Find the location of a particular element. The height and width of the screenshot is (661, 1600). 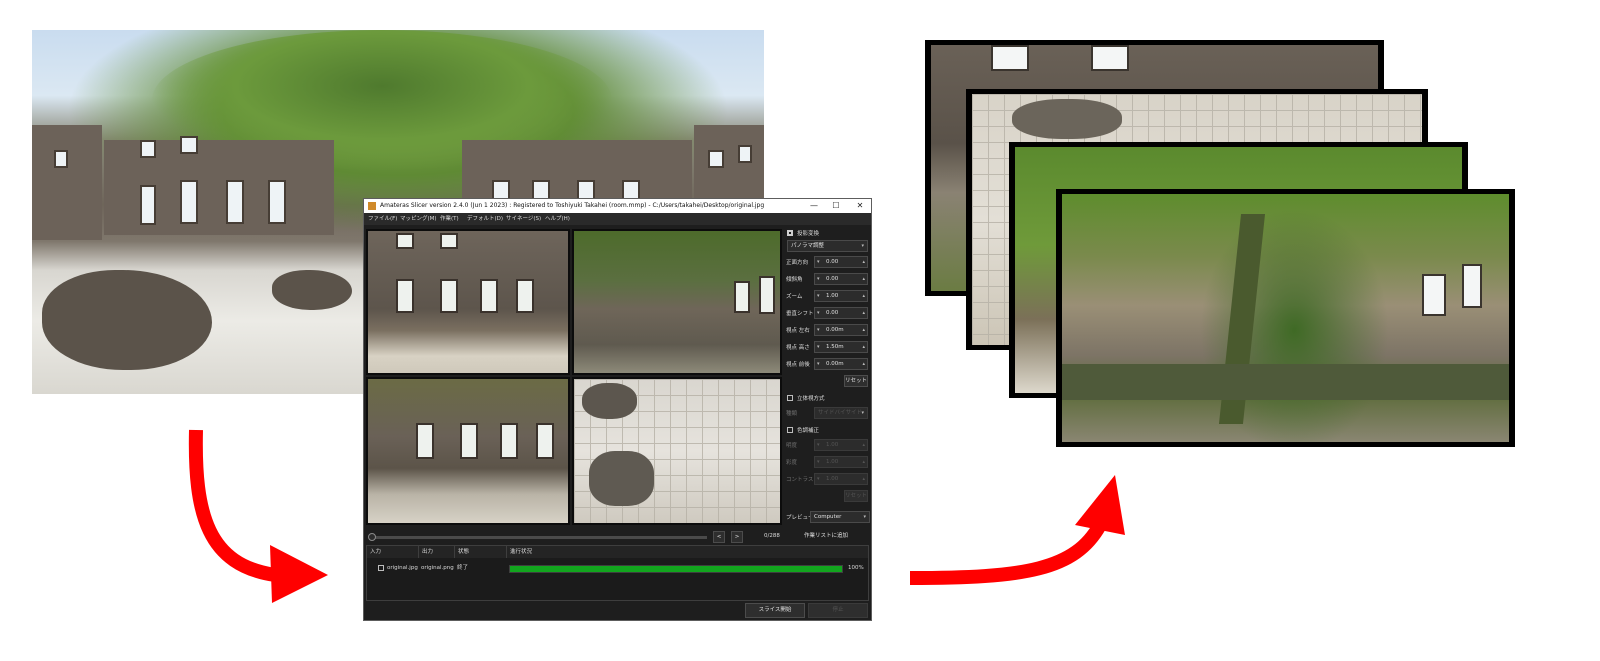

param-front-direction-stepper: ▾ 0.00 ▴ is located at coordinates (841, 262).